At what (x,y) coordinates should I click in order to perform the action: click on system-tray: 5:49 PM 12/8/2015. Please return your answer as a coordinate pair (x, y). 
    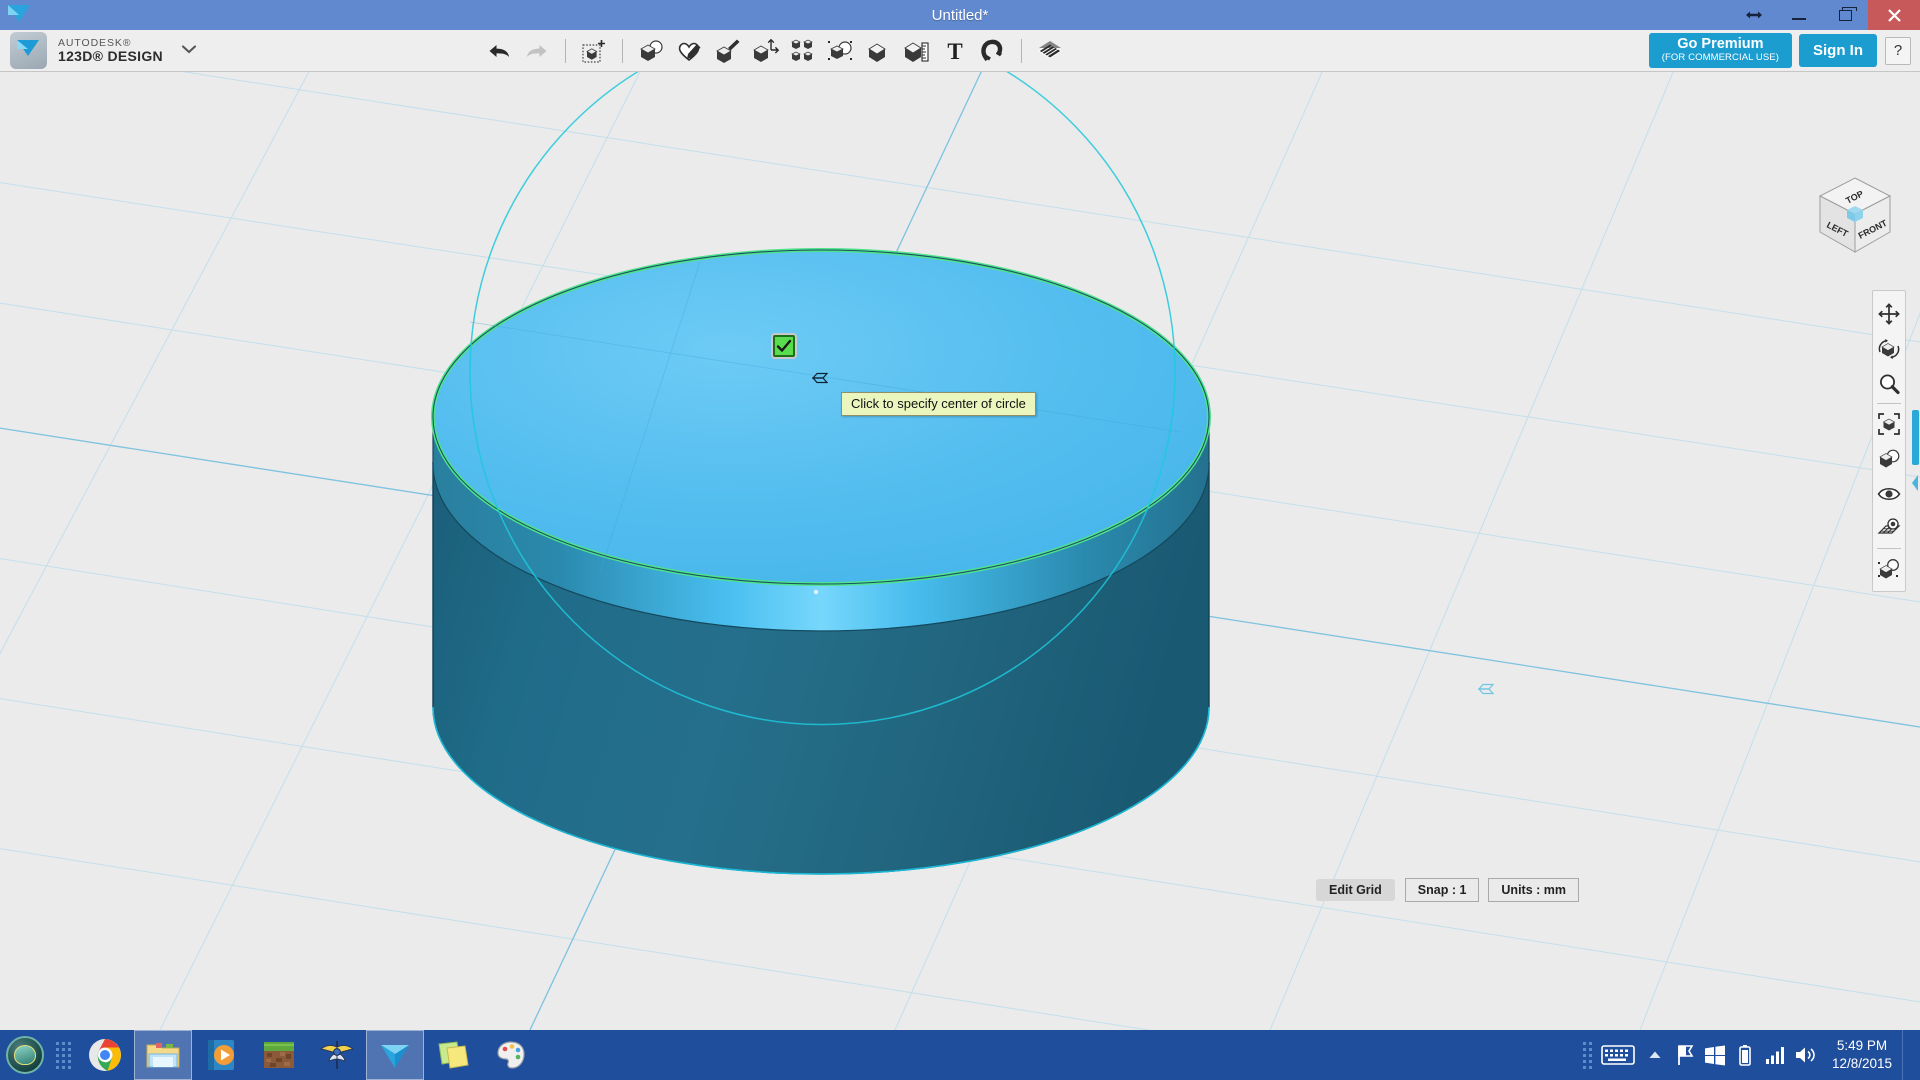
    Looking at the image, I should click on (1750, 1055).